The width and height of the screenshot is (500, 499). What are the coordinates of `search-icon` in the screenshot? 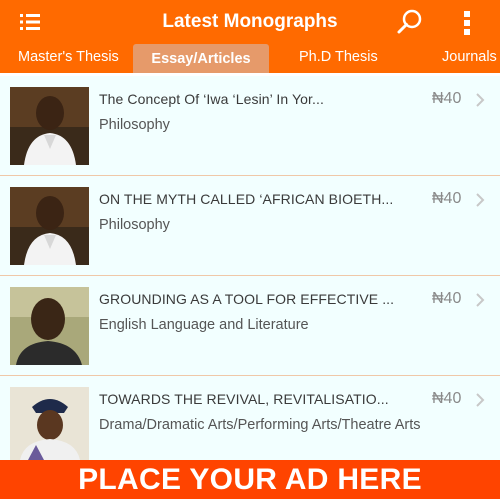 It's located at (410, 22).